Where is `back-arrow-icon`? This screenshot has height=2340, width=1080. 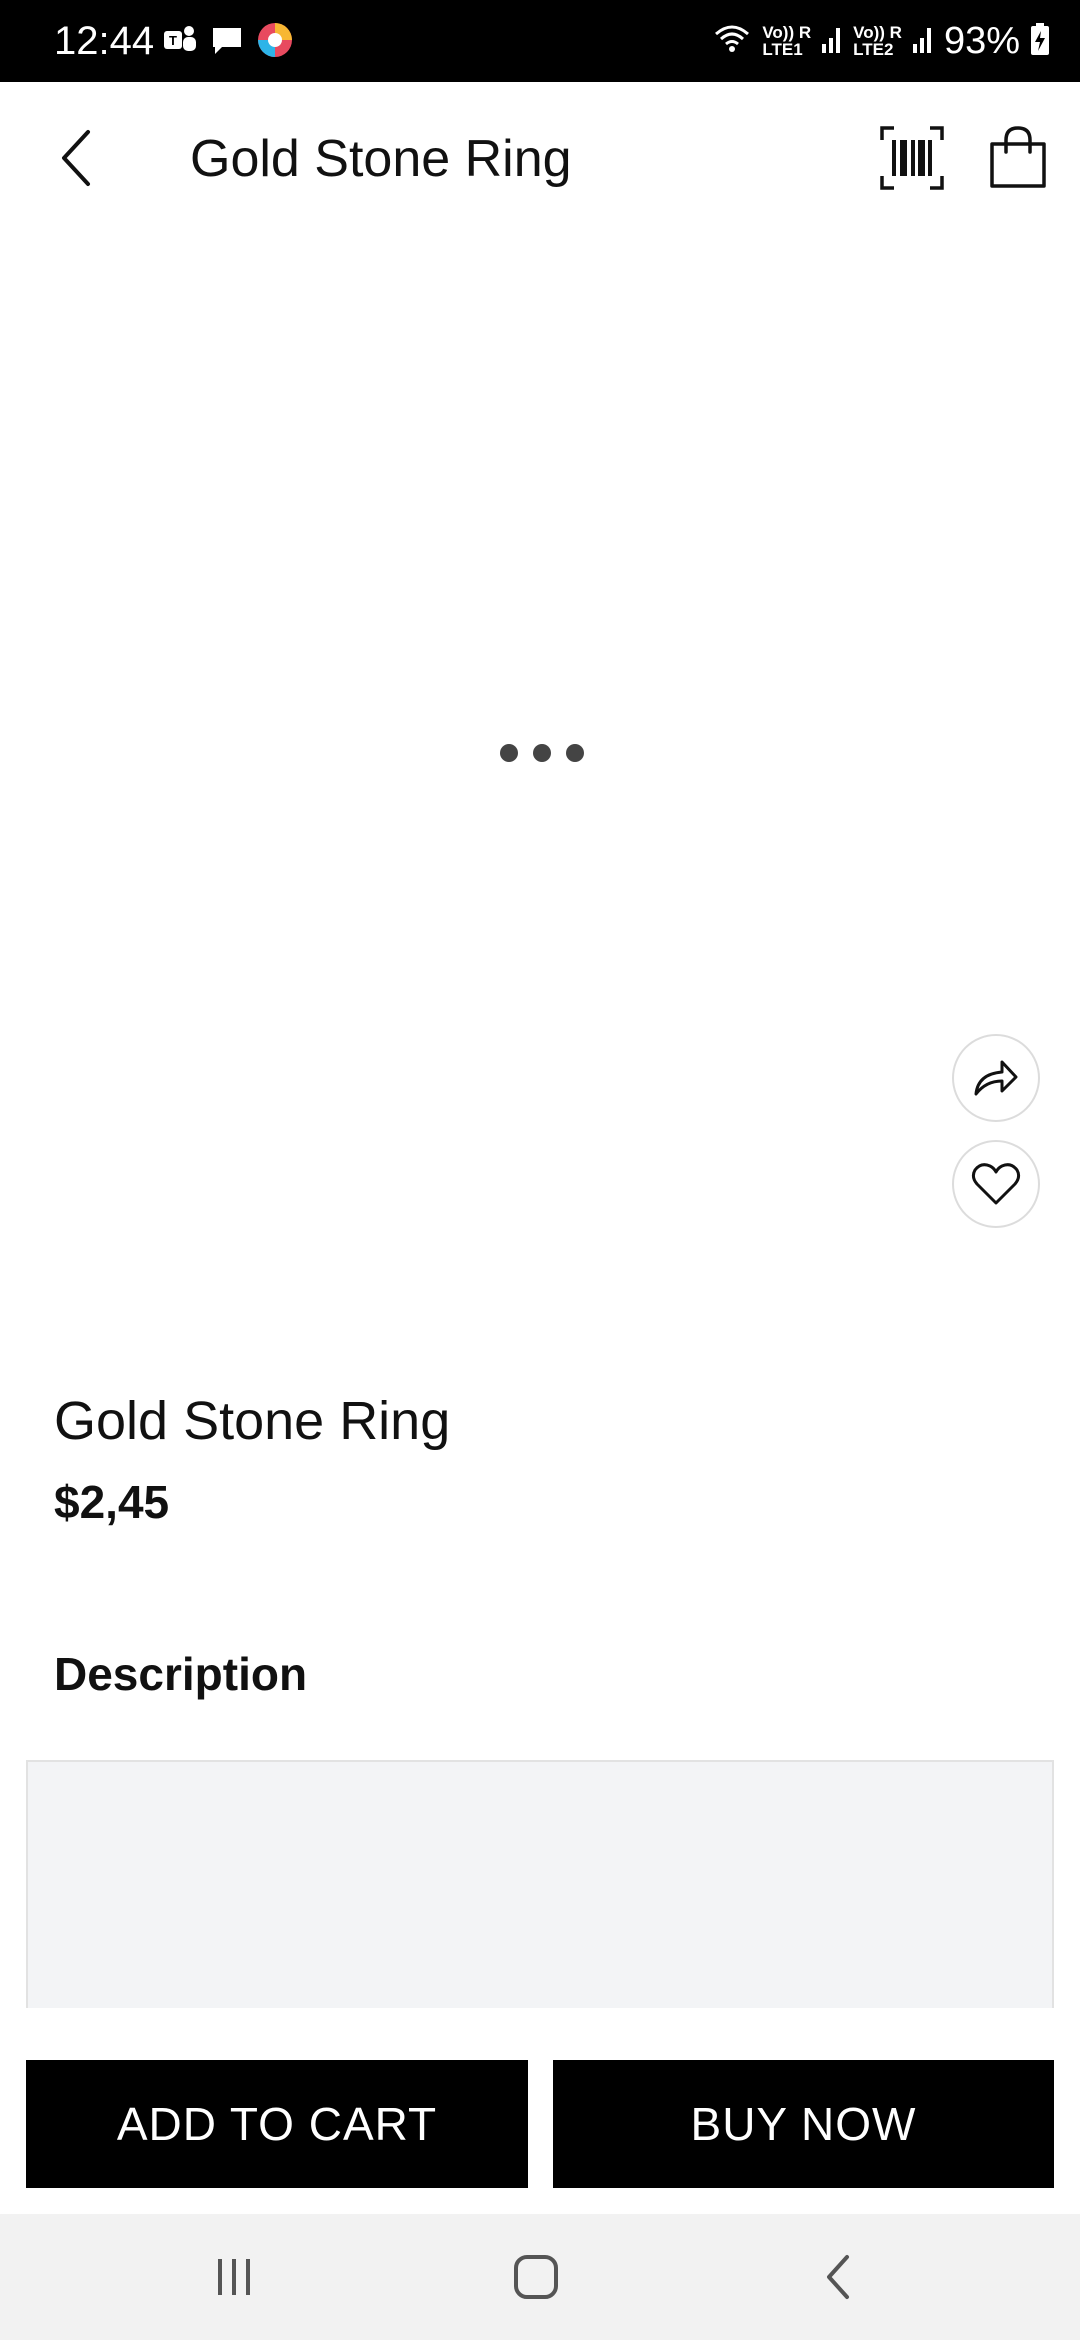
back-arrow-icon is located at coordinates (76, 158).